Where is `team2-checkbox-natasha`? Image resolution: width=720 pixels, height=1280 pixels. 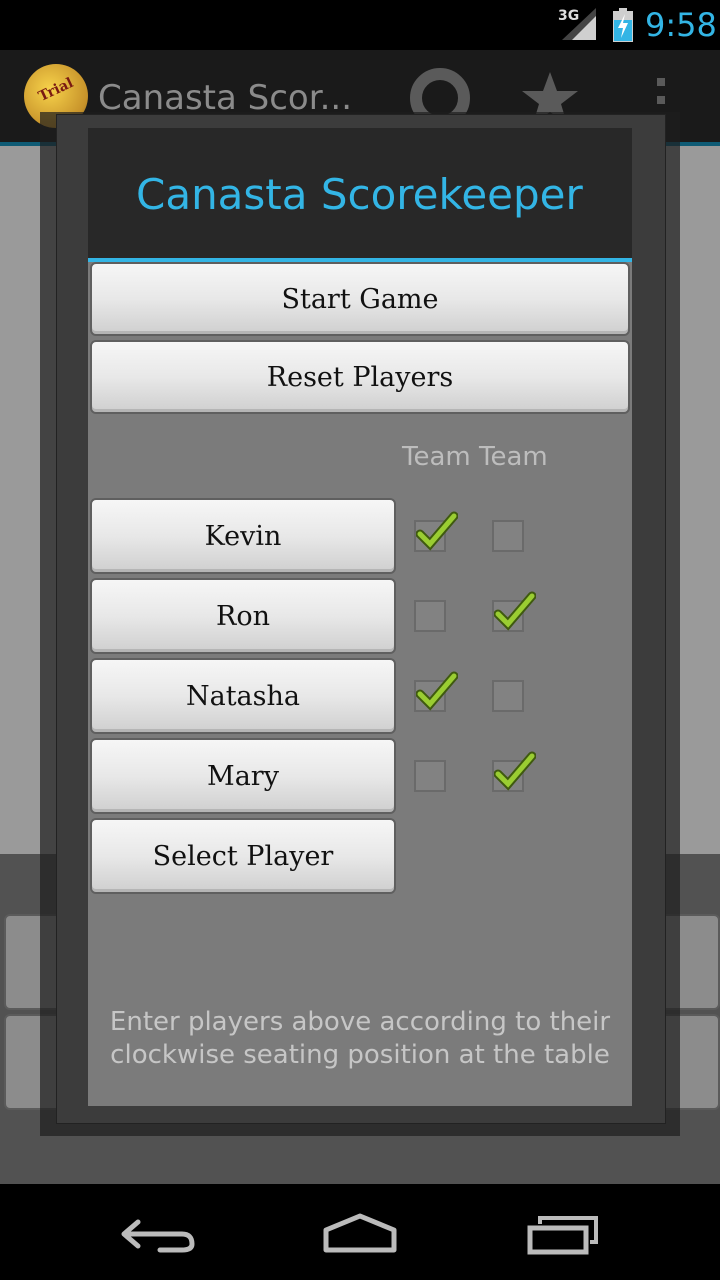 team2-checkbox-natasha is located at coordinates (508, 696).